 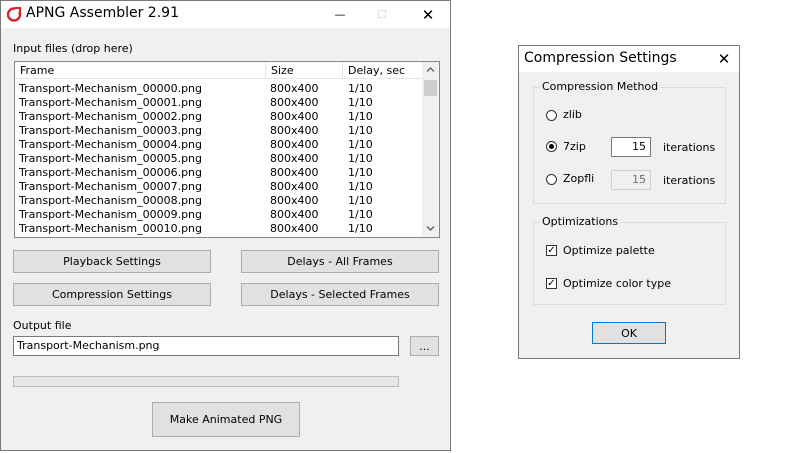 I want to click on title-bar: APNG Assembler 2.91 — ☐ ✕, so click(x=225, y=14).